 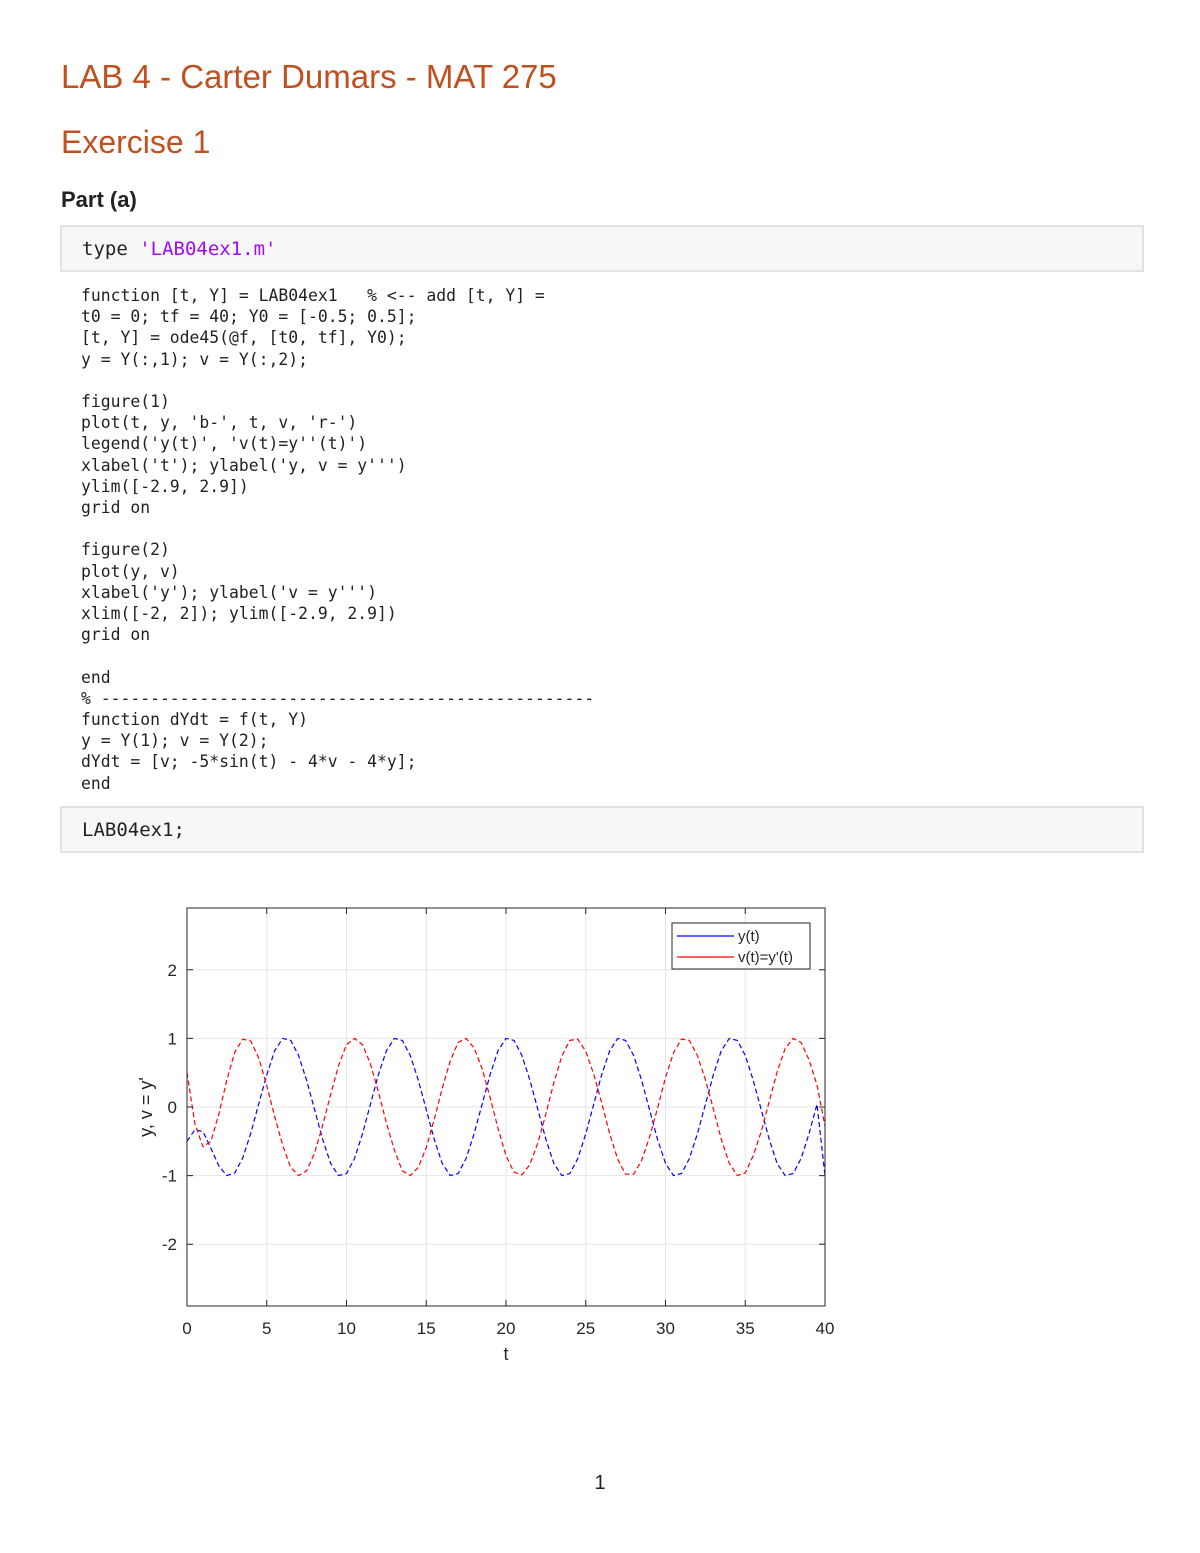 What do you see at coordinates (130, 571) in the screenshot?
I see `code-line: plot(y, v)` at bounding box center [130, 571].